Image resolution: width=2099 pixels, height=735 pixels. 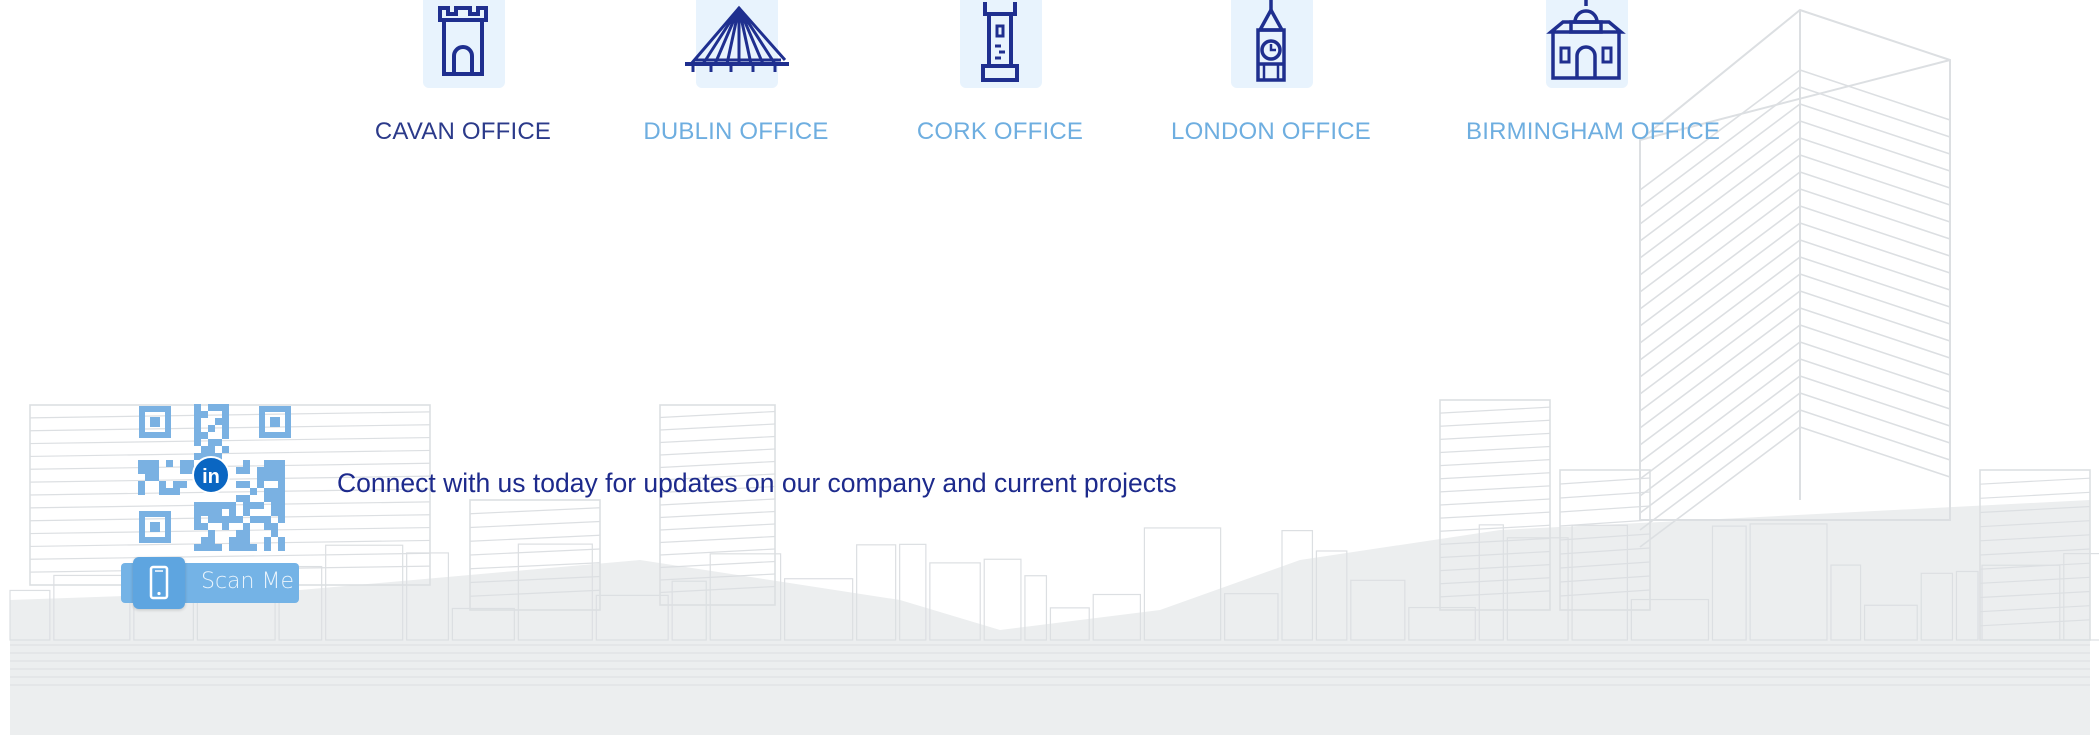 What do you see at coordinates (463, 41) in the screenshot?
I see `castle-tower-icon` at bounding box center [463, 41].